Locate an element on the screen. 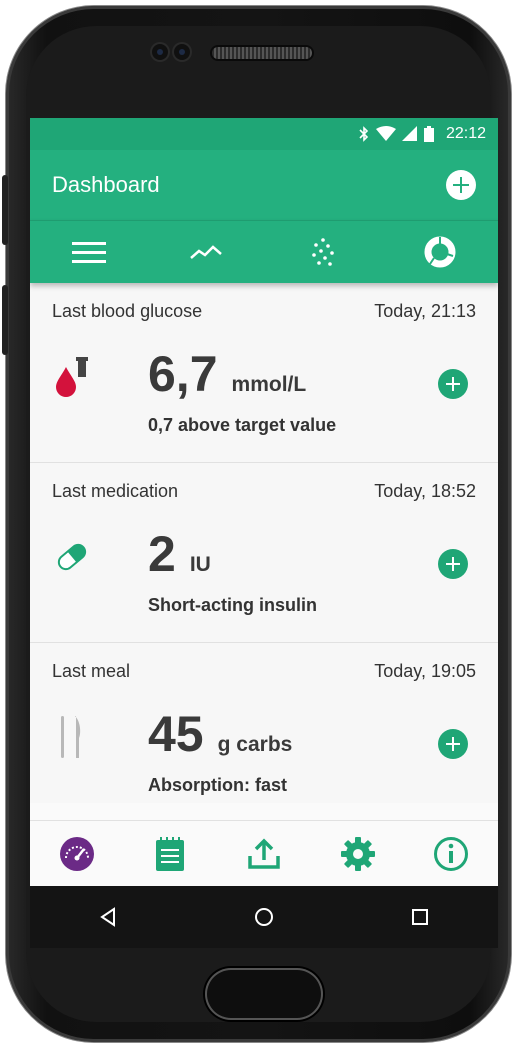 Image resolution: width=517 pixels, height=1048 pixels. system-navigation-bar is located at coordinates (264, 917).